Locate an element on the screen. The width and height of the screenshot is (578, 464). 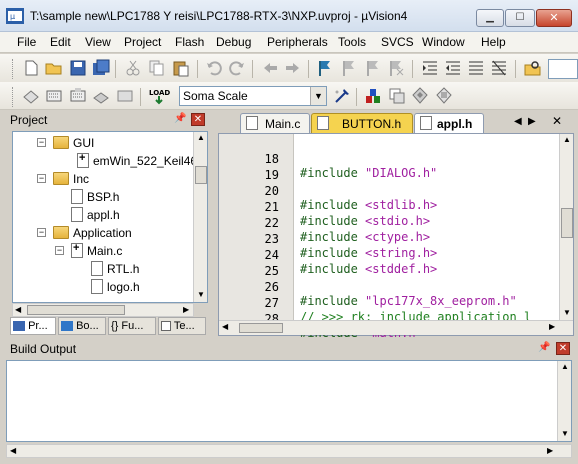
load-download-icon: LOAD is located at coordinates (159, 96).